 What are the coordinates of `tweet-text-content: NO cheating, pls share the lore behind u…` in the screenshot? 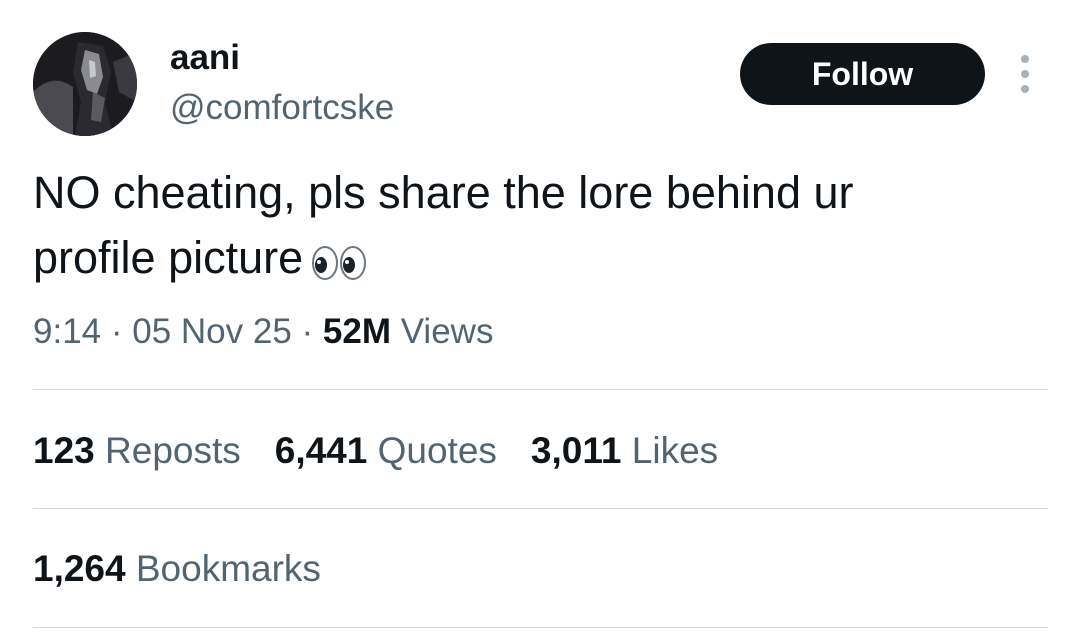 It's located at (443, 225).